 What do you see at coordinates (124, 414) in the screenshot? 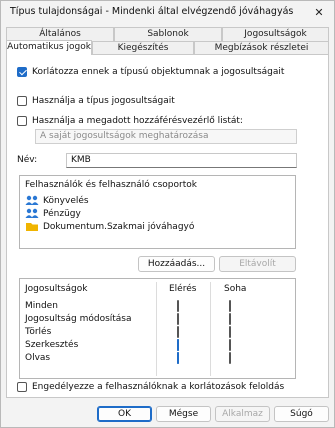
I see `ok-button: OK` at bounding box center [124, 414].